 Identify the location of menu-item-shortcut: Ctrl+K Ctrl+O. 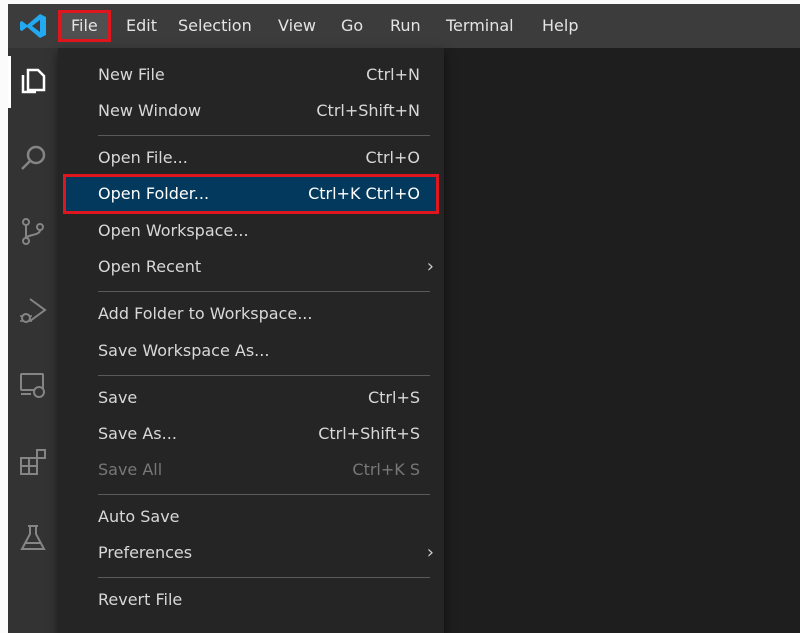
(364, 193).